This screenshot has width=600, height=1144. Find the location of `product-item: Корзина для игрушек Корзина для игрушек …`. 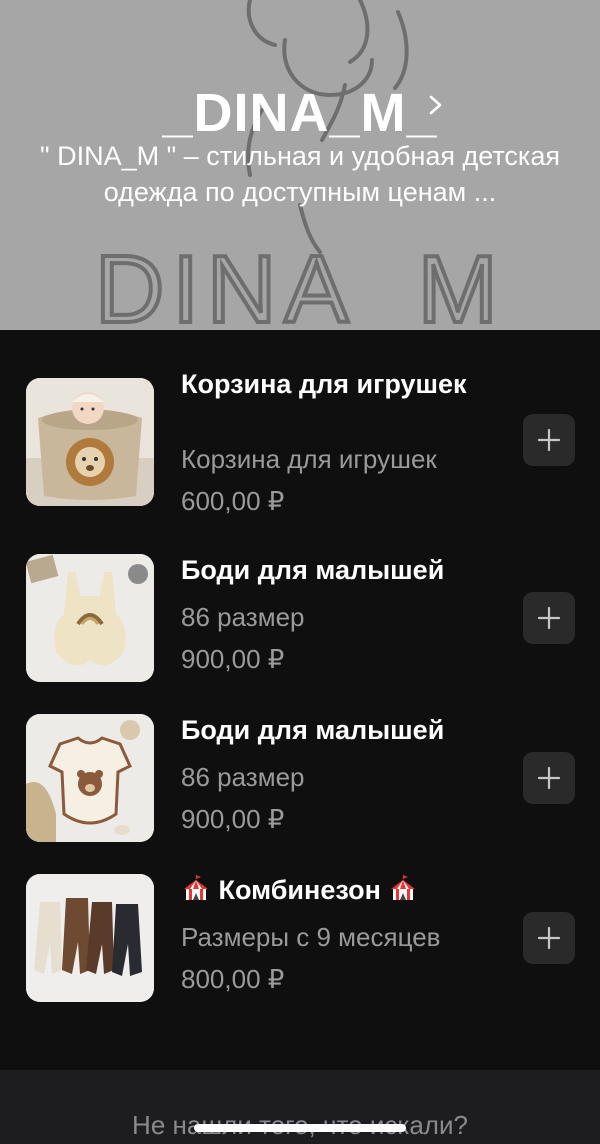

product-item: Корзина для игрушек Корзина для игрушек … is located at coordinates (300, 446).